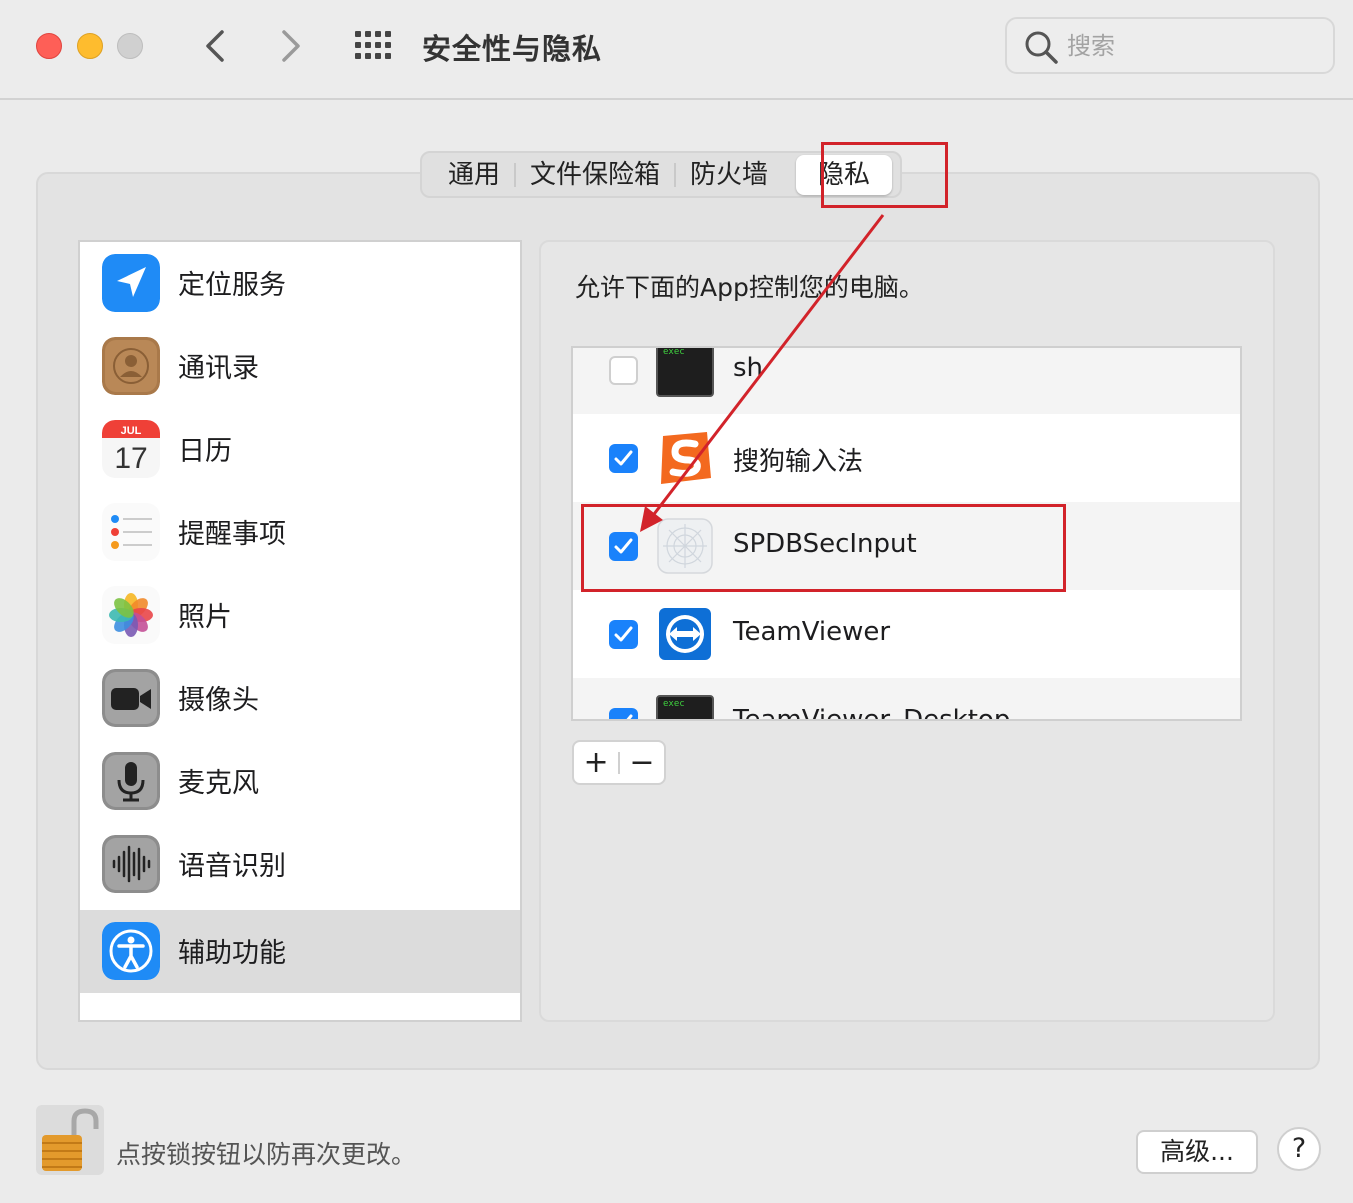 This screenshot has height=1203, width=1353. What do you see at coordinates (49, 46) in the screenshot?
I see `close-window-button` at bounding box center [49, 46].